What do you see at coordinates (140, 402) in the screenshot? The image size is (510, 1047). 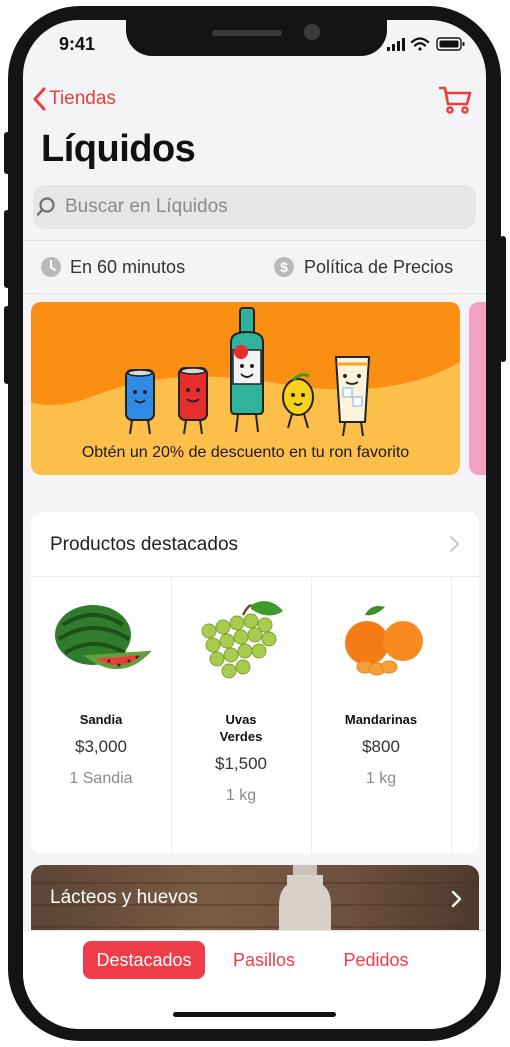 I see `blue-can-icon` at bounding box center [140, 402].